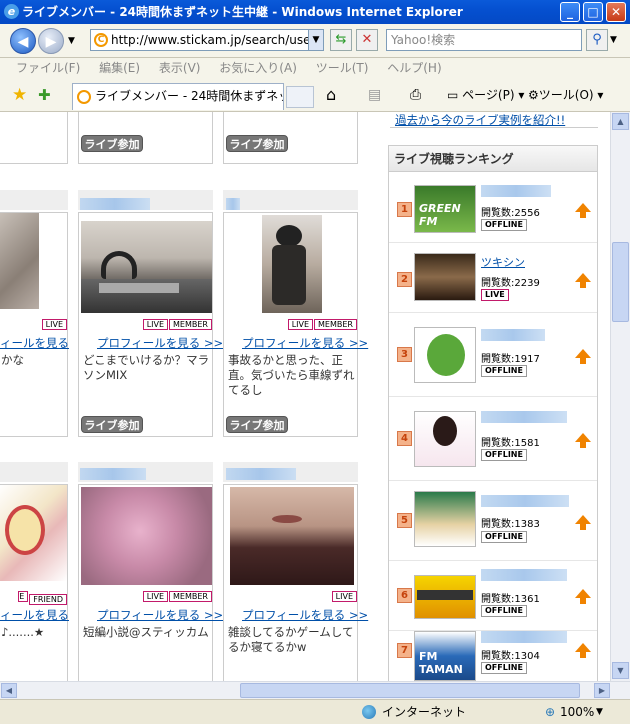  Describe the element at coordinates (367, 40) in the screenshot. I see `stop-icon: ✕` at that location.